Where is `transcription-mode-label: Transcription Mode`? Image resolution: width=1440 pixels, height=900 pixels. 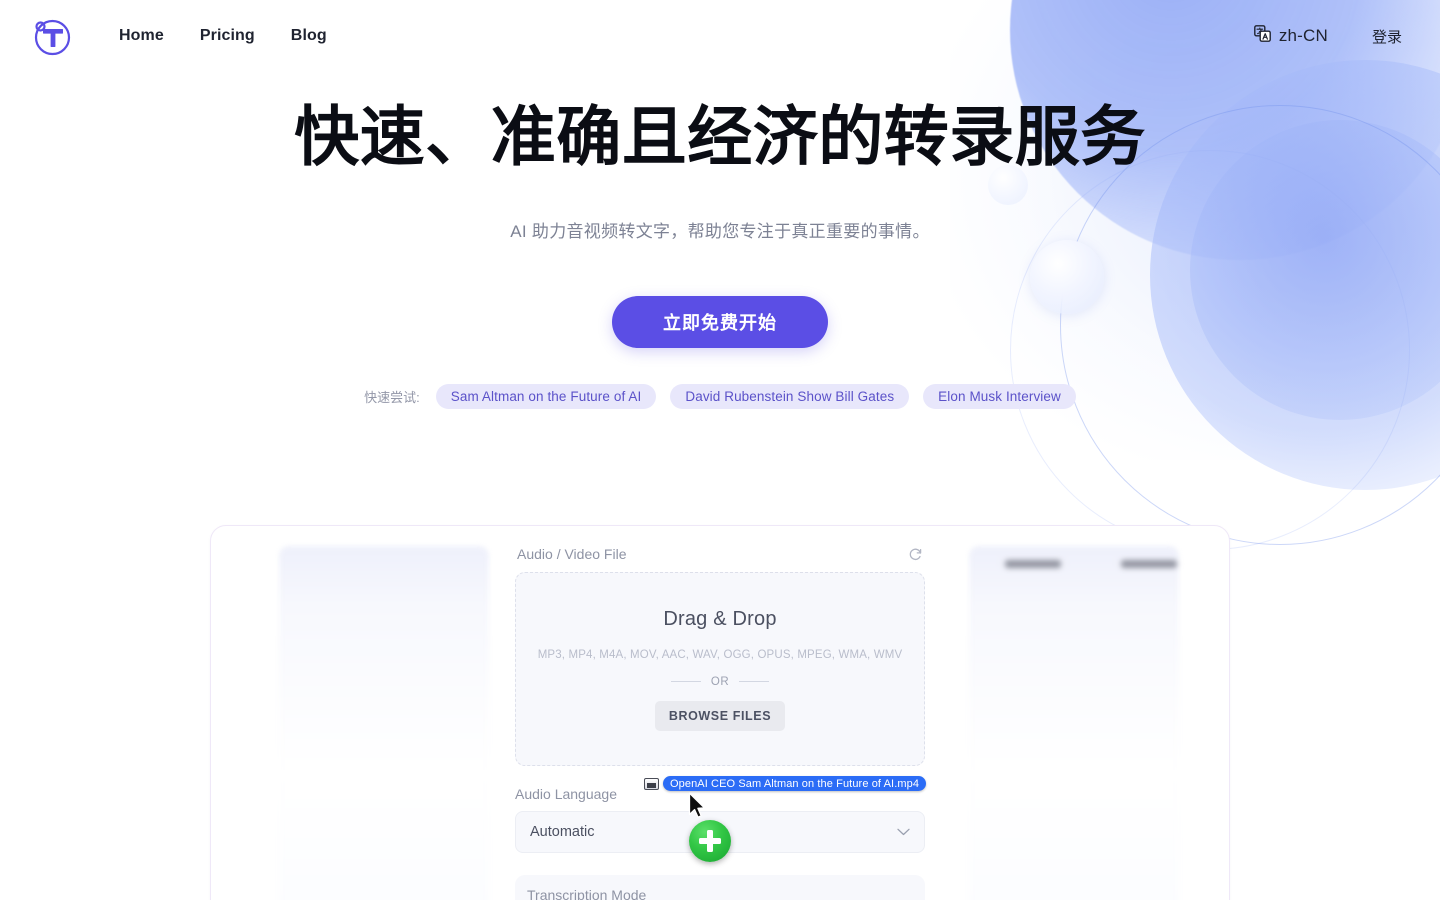 transcription-mode-label: Transcription Mode is located at coordinates (587, 893).